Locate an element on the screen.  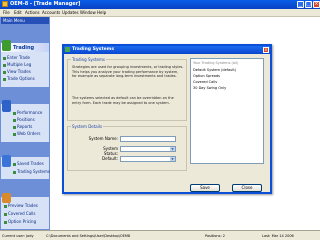
list-header: Your Trading Systems (all) is located at coordinates (216, 63).